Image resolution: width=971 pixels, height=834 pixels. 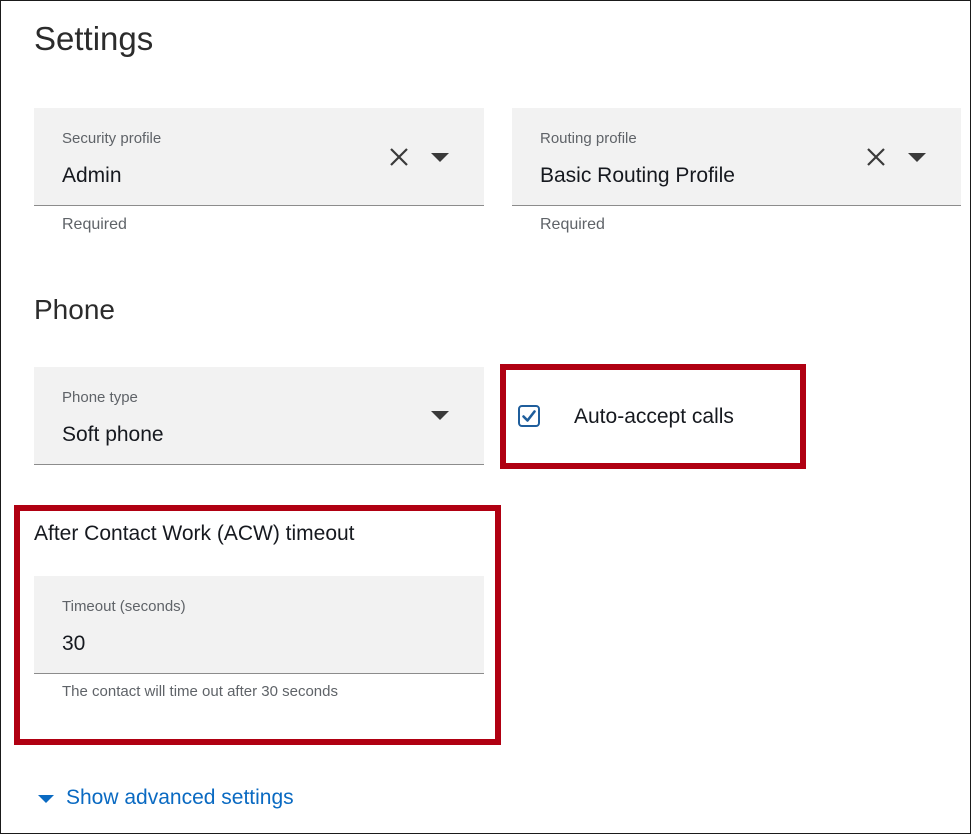 What do you see at coordinates (194, 533) in the screenshot?
I see `acw-title: After Contact Work (ACW) timeout` at bounding box center [194, 533].